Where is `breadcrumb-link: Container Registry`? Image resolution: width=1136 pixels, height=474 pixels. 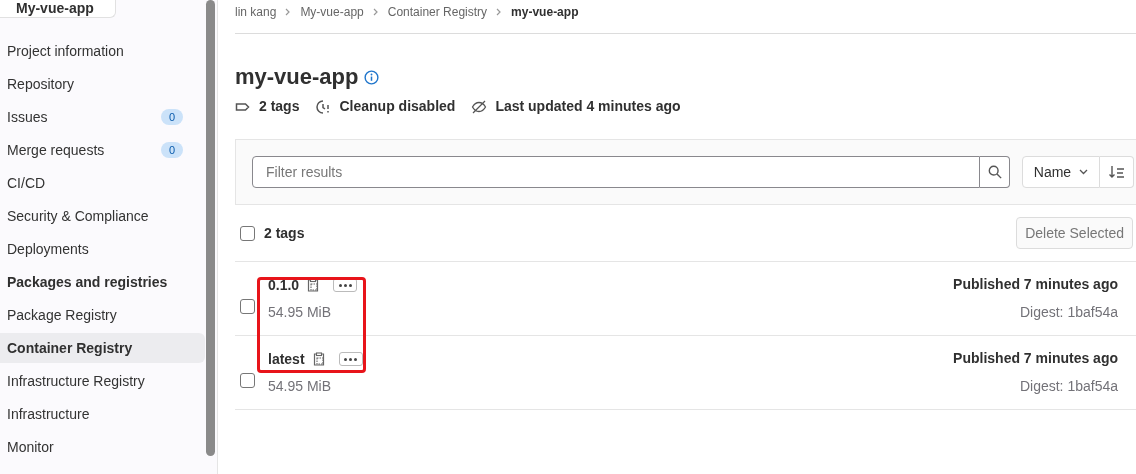 breadcrumb-link: Container Registry is located at coordinates (437, 12).